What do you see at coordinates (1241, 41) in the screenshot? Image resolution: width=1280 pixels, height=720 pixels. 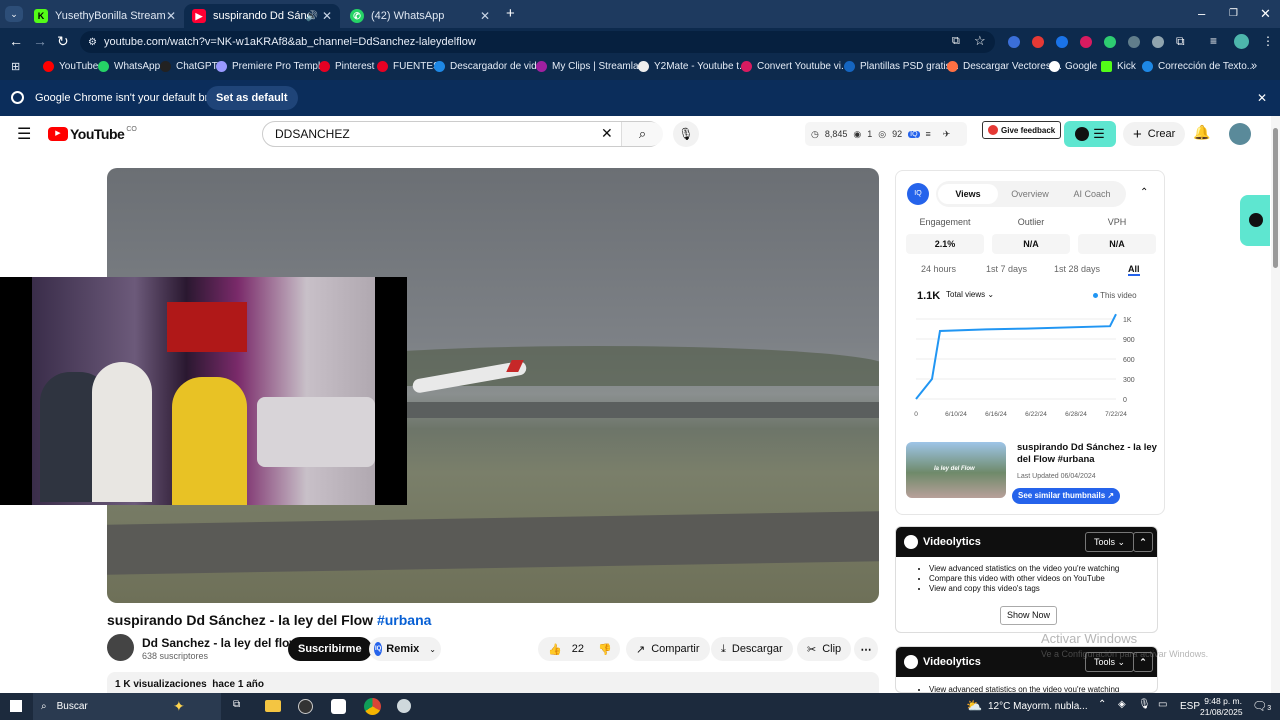 I see `profile-avatar` at bounding box center [1241, 41].